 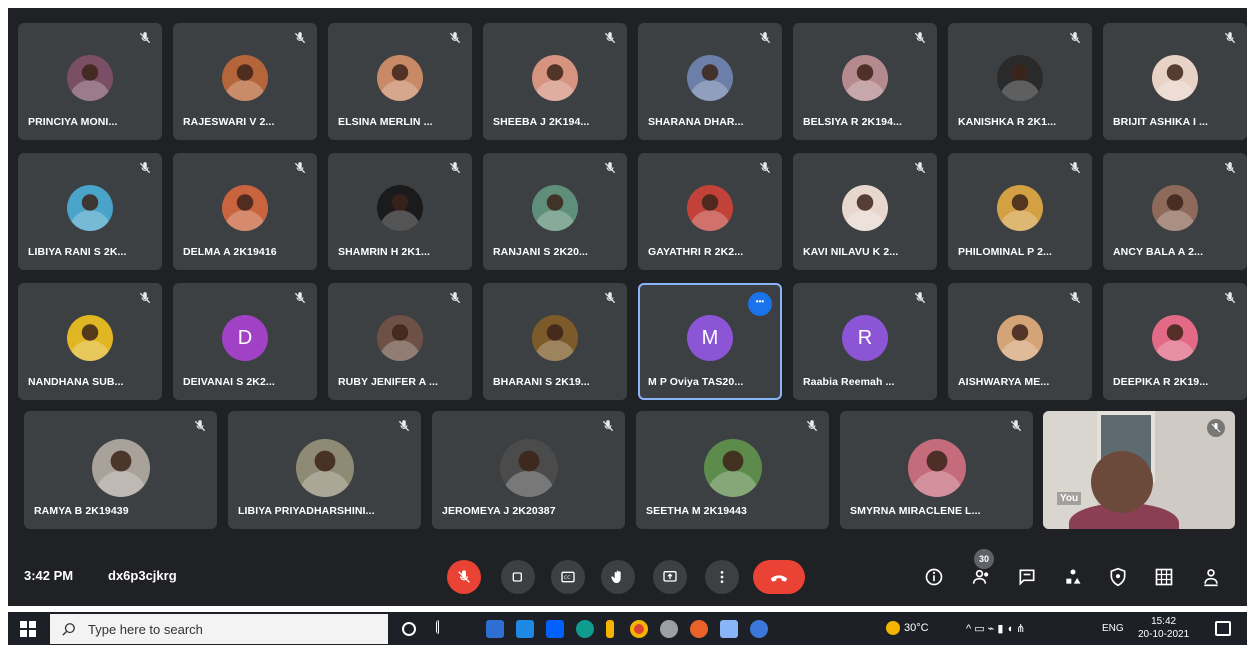 I want to click on settings-gear-icon, so click(x=669, y=629).